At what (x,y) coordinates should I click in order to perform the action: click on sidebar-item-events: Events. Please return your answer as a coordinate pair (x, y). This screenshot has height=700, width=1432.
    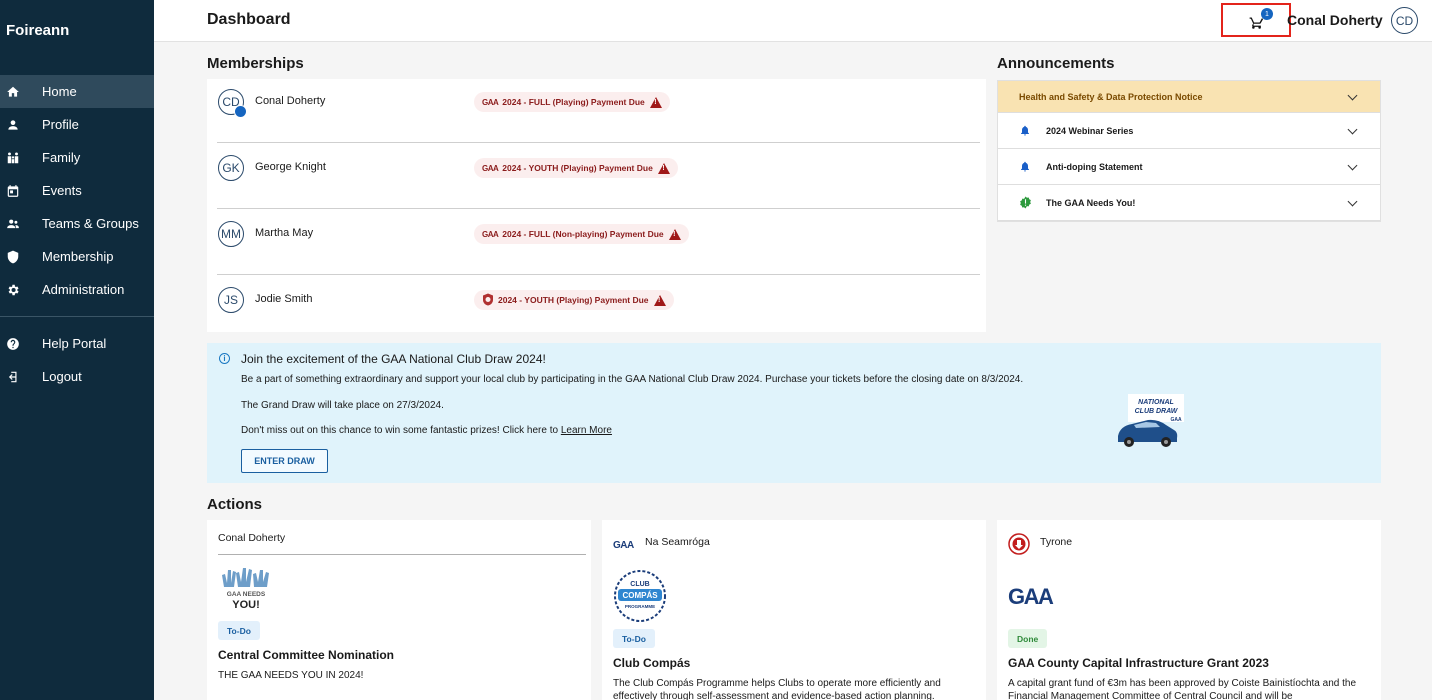
    Looking at the image, I should click on (77, 190).